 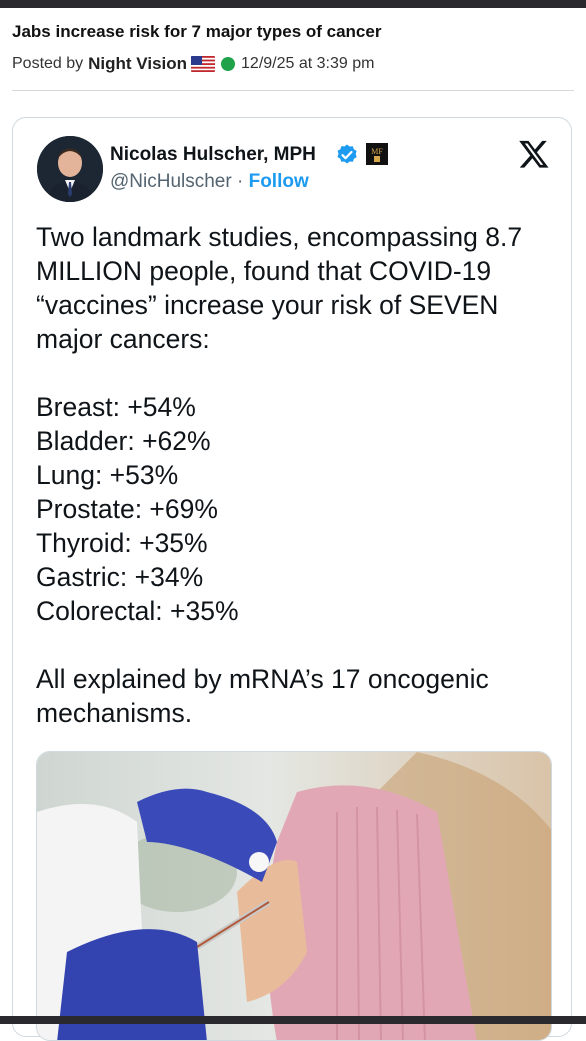 I want to click on post-timestamp: 12/9/25 at 3:39 pm, so click(x=308, y=63).